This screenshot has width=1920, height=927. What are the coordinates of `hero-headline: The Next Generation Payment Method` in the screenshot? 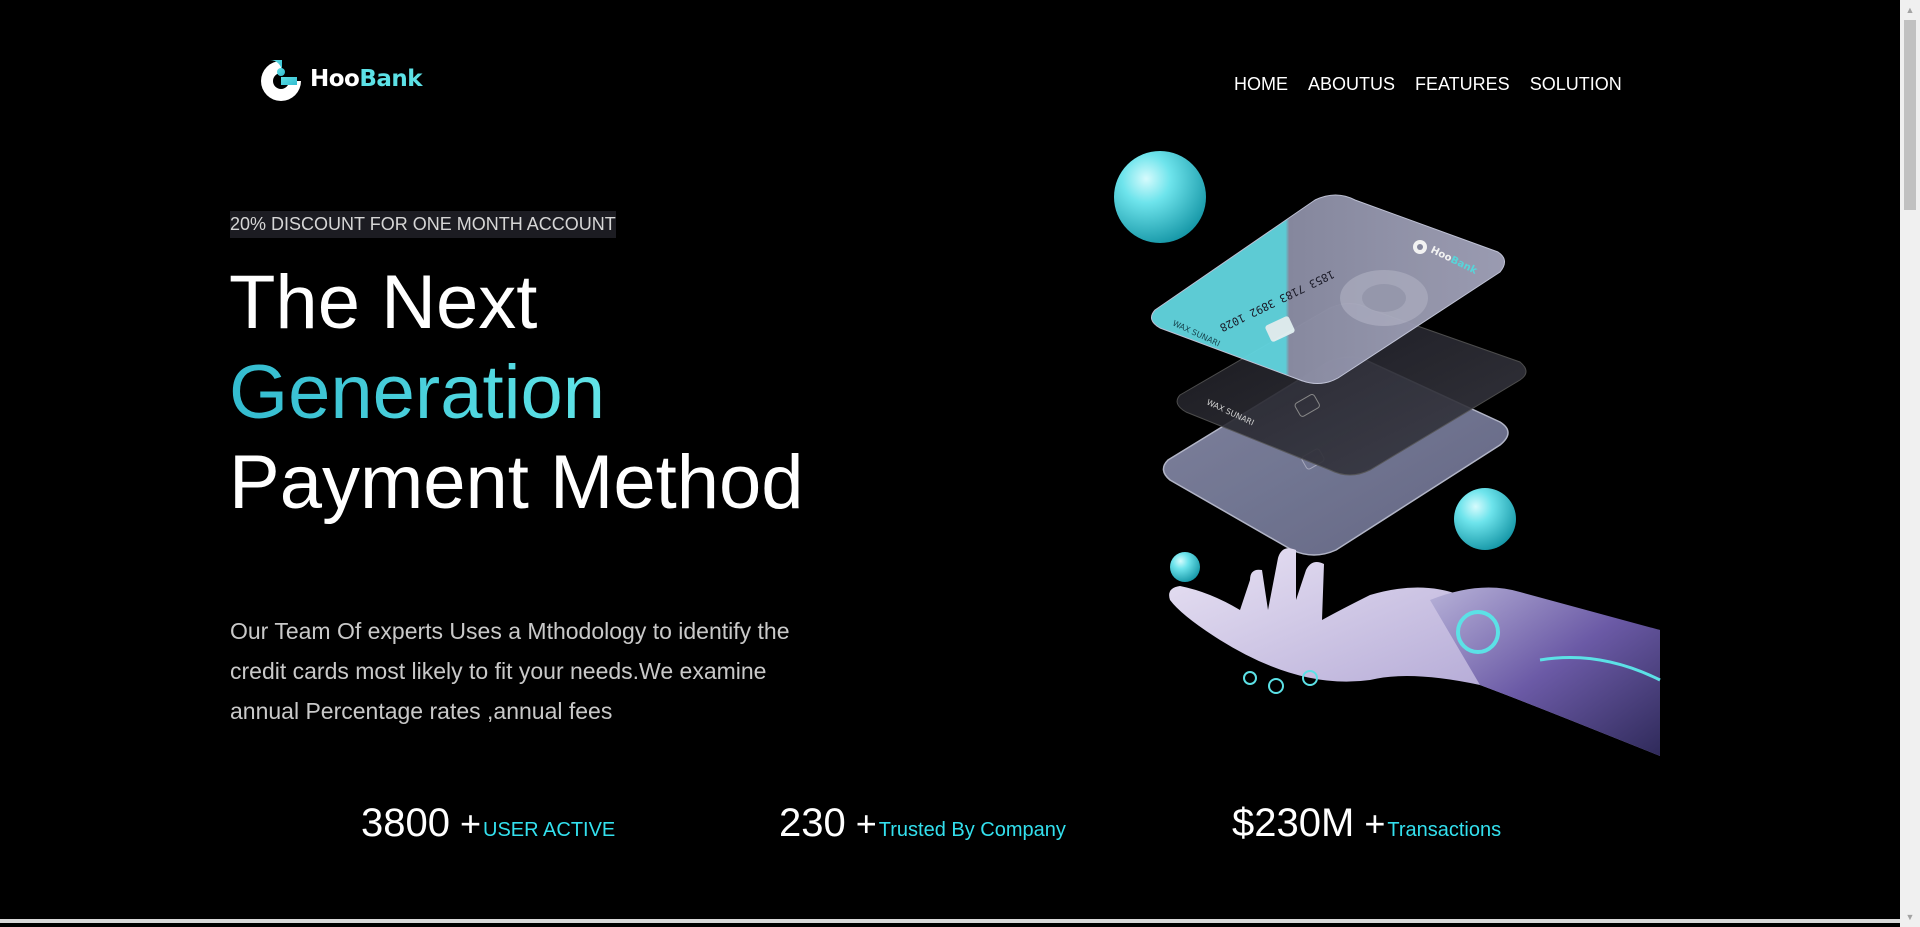 It's located at (516, 393).